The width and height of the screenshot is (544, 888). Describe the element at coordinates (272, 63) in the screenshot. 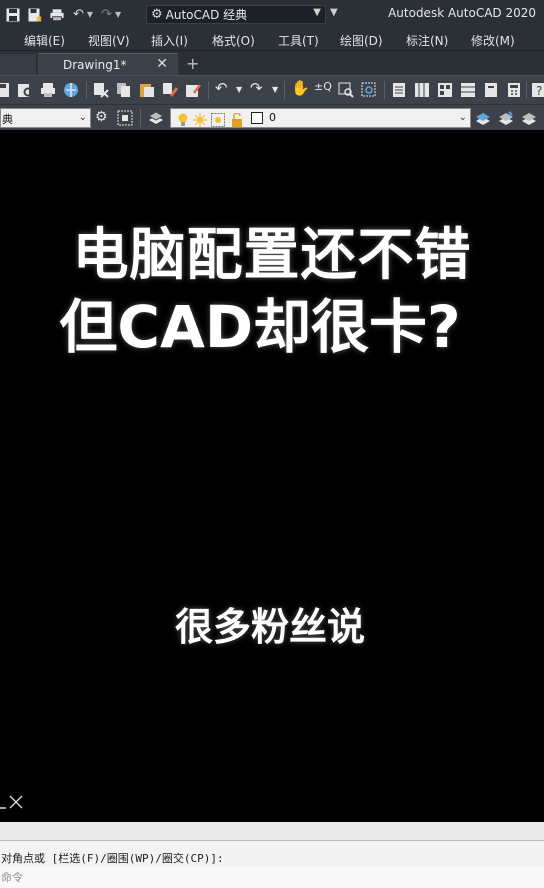

I see `document-tab-bar: Drawing1* ✕ +` at that location.